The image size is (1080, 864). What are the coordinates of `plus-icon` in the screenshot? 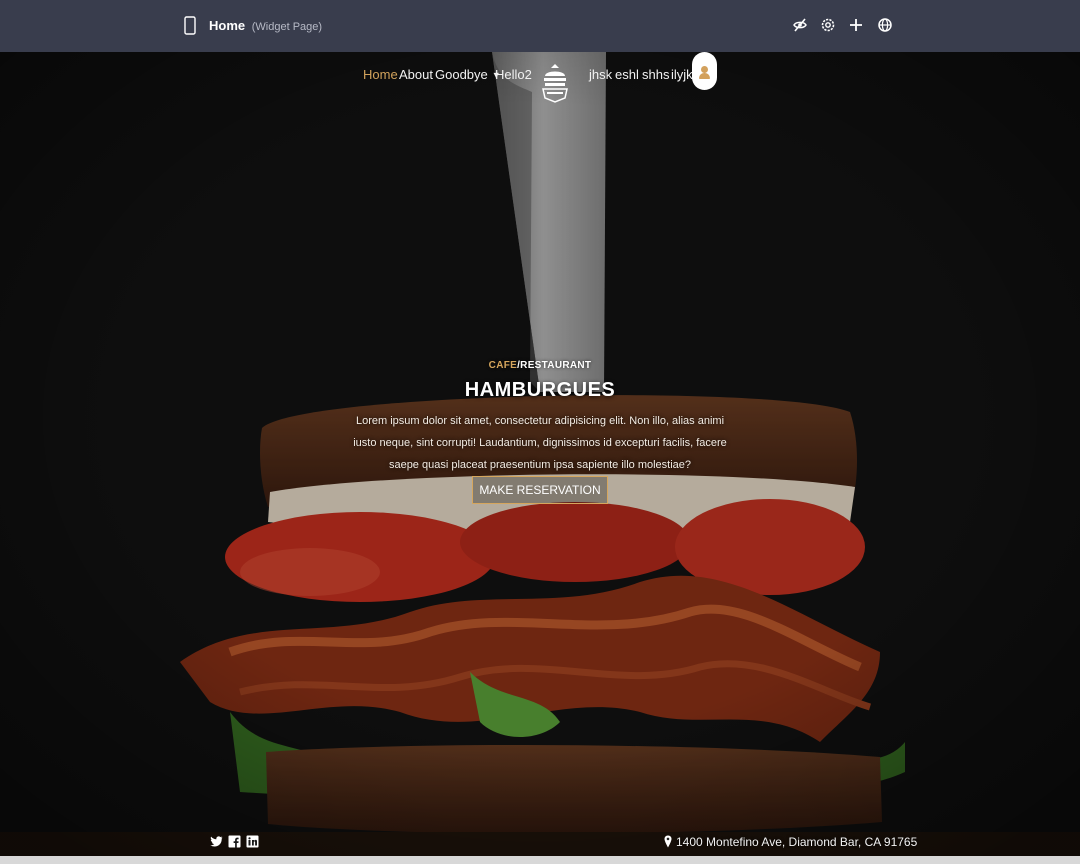 It's located at (856, 25).